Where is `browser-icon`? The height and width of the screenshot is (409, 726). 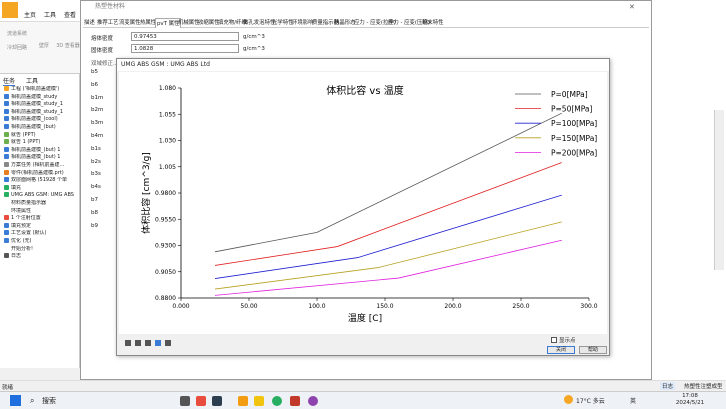
browser-icon is located at coordinates (277, 401).